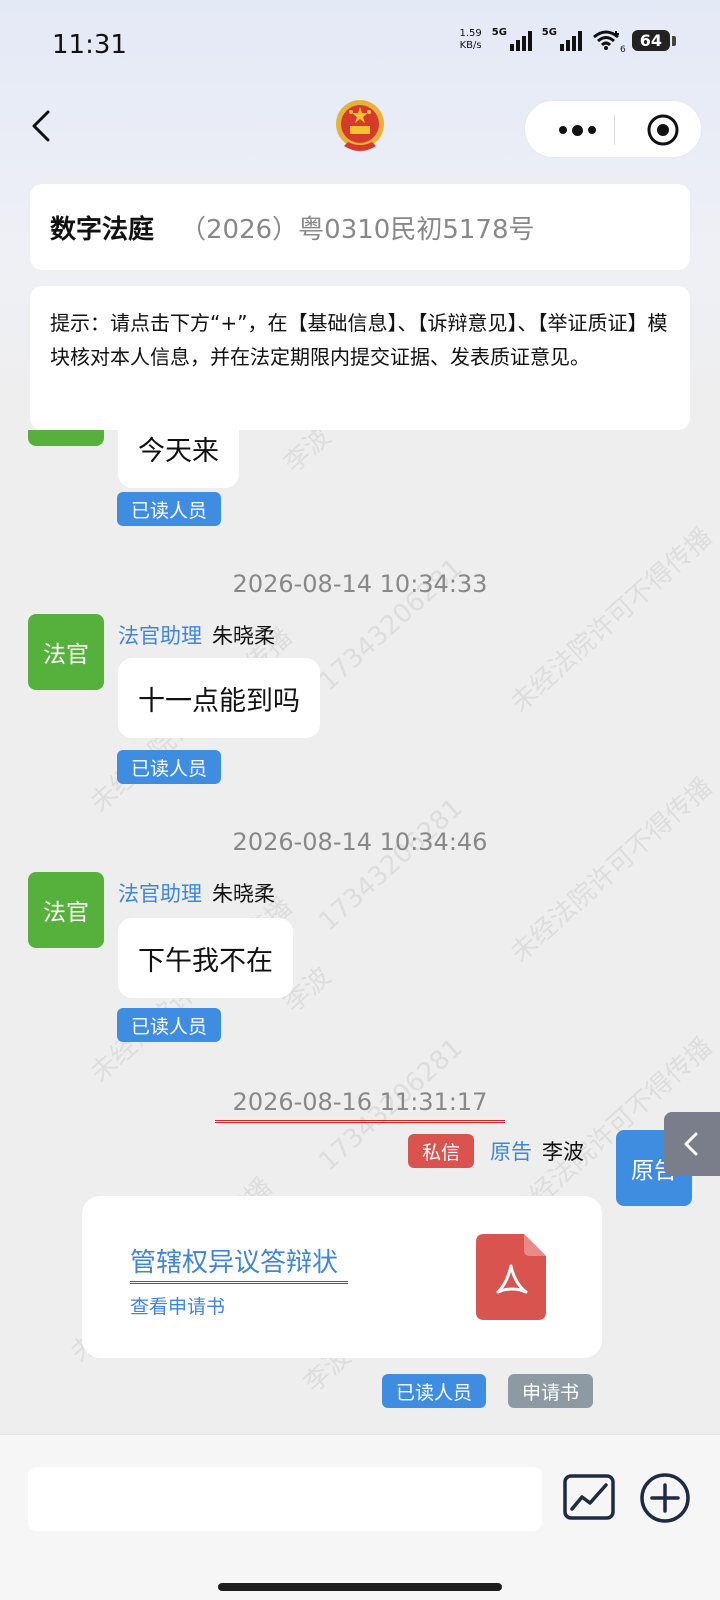 The height and width of the screenshot is (1600, 720). What do you see at coordinates (563, 1152) in the screenshot?
I see `sender-name: 李波` at bounding box center [563, 1152].